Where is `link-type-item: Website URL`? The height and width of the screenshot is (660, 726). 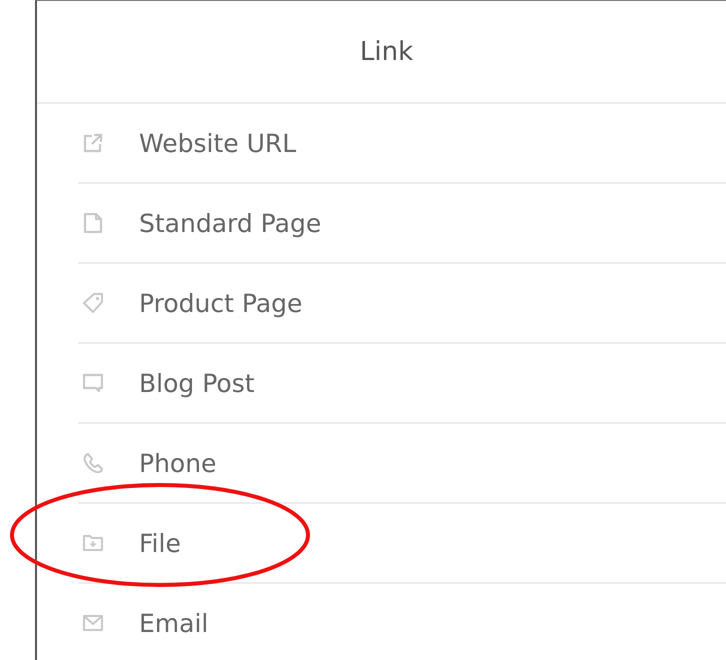 link-type-item: Website URL is located at coordinates (402, 144).